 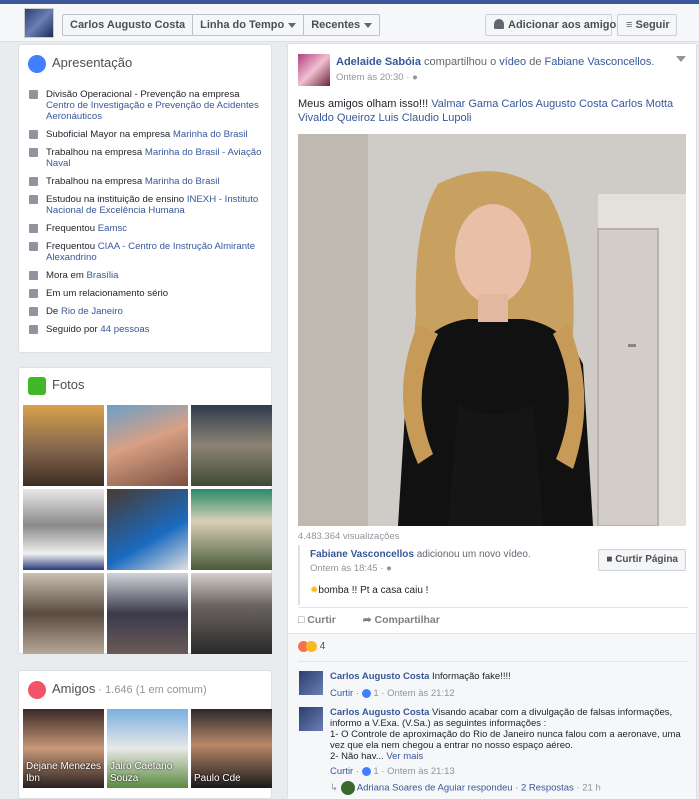 What do you see at coordinates (344, 568) in the screenshot?
I see `shared-time: Ontem às 18:45` at bounding box center [344, 568].